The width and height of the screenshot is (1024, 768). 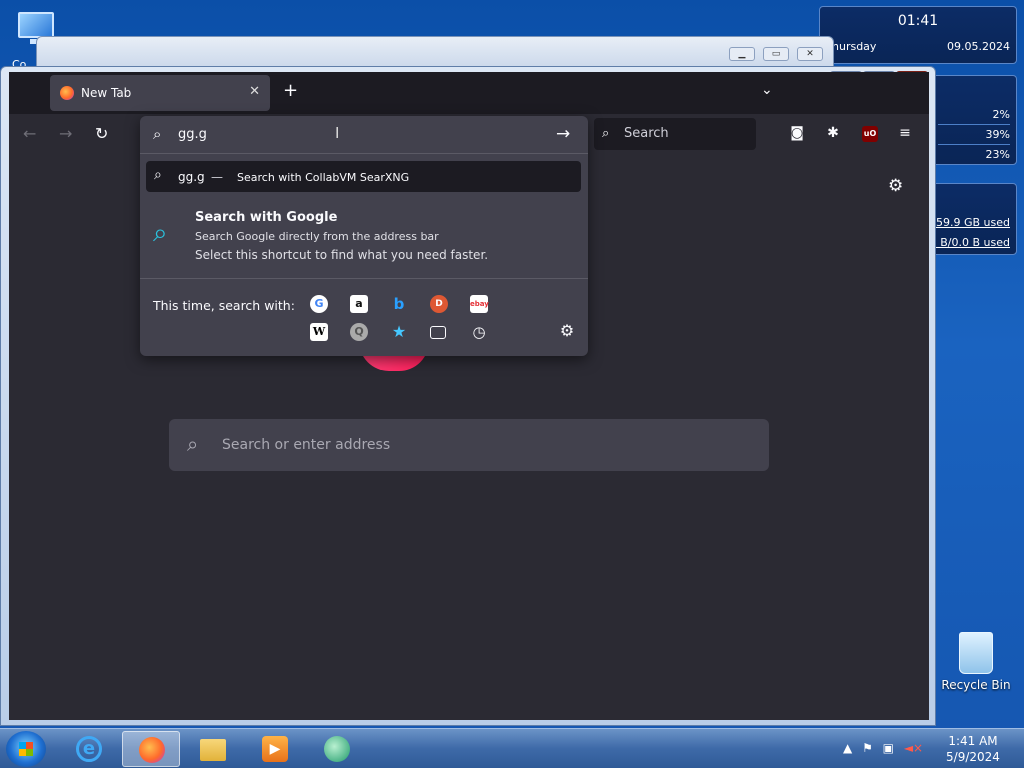 What do you see at coordinates (254, 91) in the screenshot?
I see `tab-close-icon: ✕` at bounding box center [254, 91].